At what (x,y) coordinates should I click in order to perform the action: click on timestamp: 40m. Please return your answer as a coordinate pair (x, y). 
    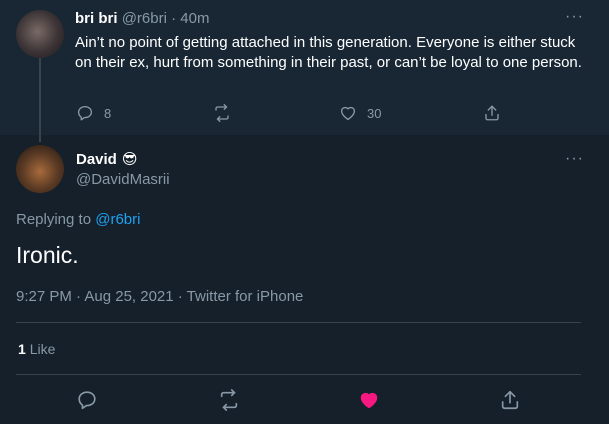
    Looking at the image, I should click on (194, 18).